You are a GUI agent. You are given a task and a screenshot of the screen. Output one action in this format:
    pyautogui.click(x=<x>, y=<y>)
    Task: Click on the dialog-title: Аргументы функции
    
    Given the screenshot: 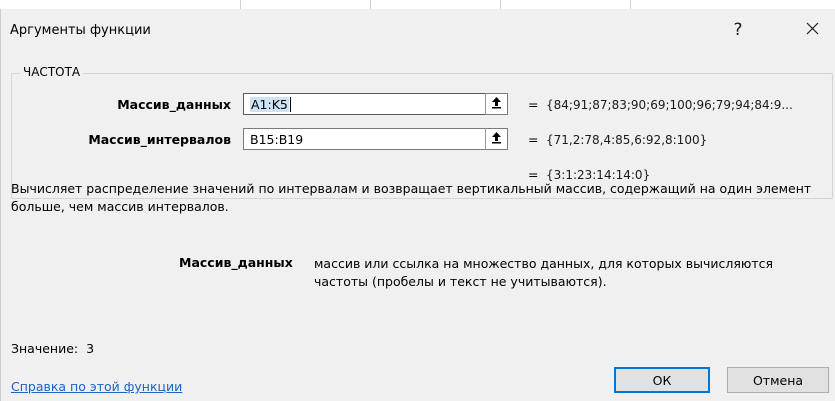 What is the action you would take?
    pyautogui.click(x=80, y=30)
    